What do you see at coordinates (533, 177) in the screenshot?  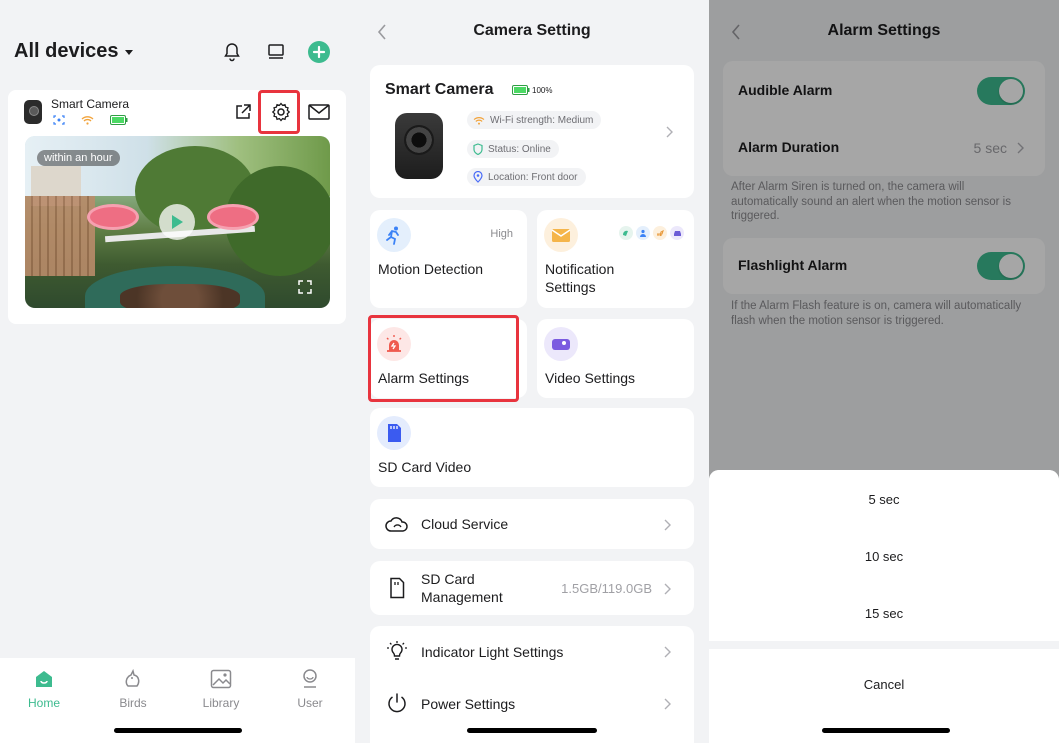 I see `location-text: Location: Front door` at bounding box center [533, 177].